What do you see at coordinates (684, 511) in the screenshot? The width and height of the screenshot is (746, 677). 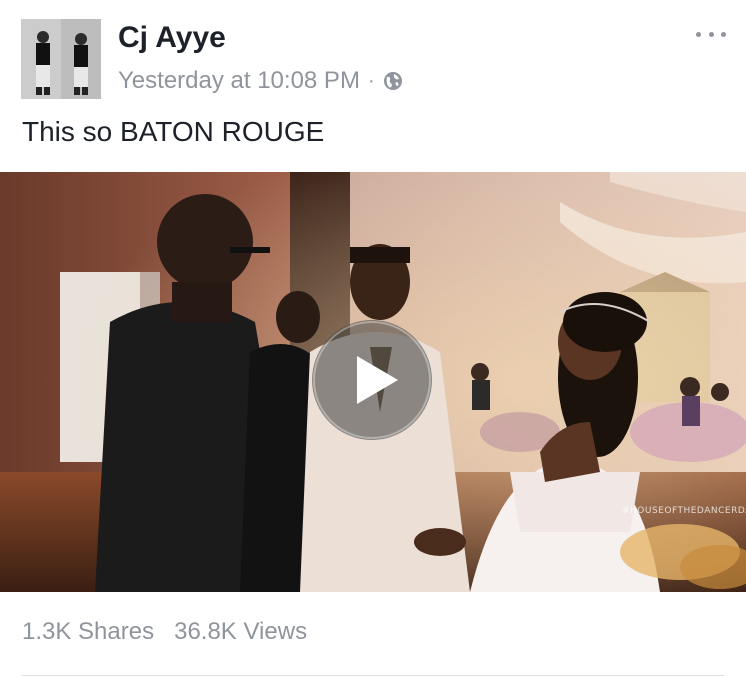 I see `video-watermark: #HOUSEOFTHEDANCERDANCE` at bounding box center [684, 511].